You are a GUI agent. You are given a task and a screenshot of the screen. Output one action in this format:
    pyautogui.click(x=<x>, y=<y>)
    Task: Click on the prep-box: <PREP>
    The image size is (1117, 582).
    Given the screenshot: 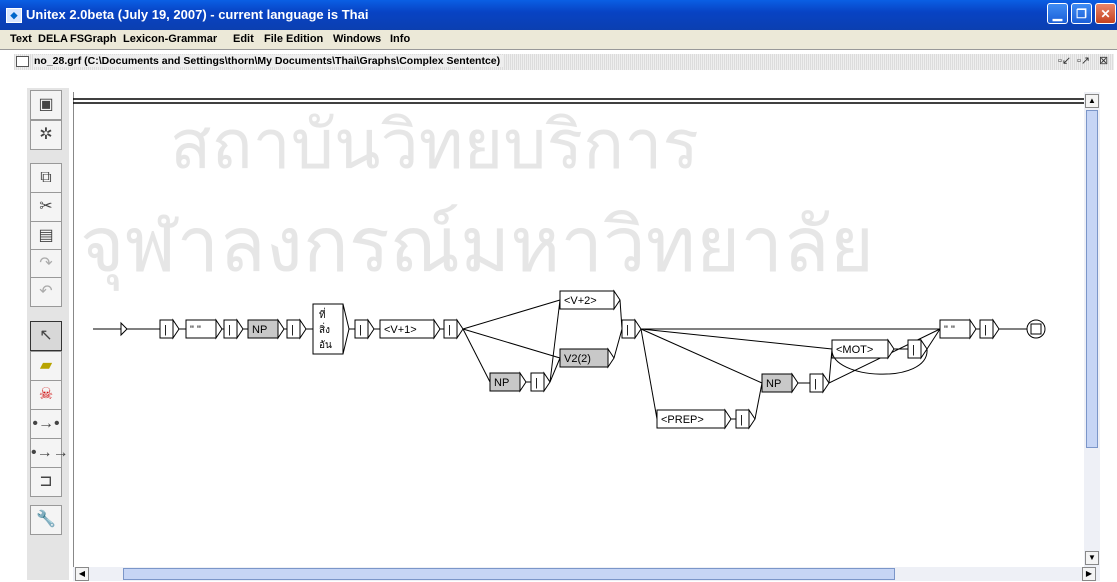 What is the action you would take?
    pyautogui.click(x=694, y=419)
    